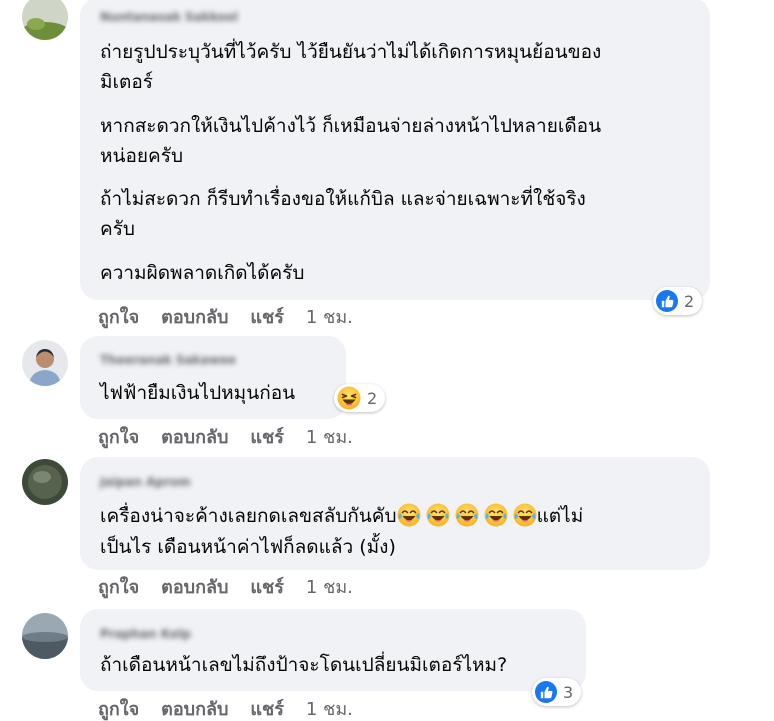 This screenshot has width=774, height=721. Describe the element at coordinates (145, 482) in the screenshot. I see `comment-author: Jaipan Aprom` at that location.